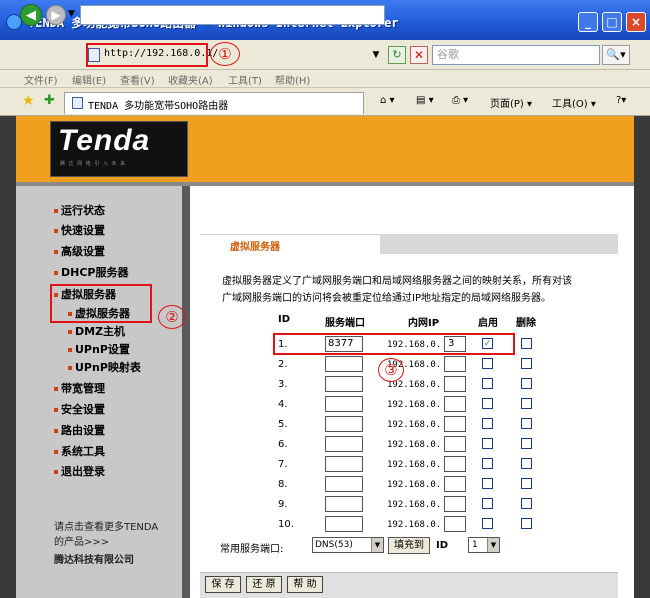 The width and height of the screenshot is (650, 598). What do you see at coordinates (104, 367) in the screenshot?
I see `sidebar-subitem-upnp-table: UPnP映射表` at bounding box center [104, 367].